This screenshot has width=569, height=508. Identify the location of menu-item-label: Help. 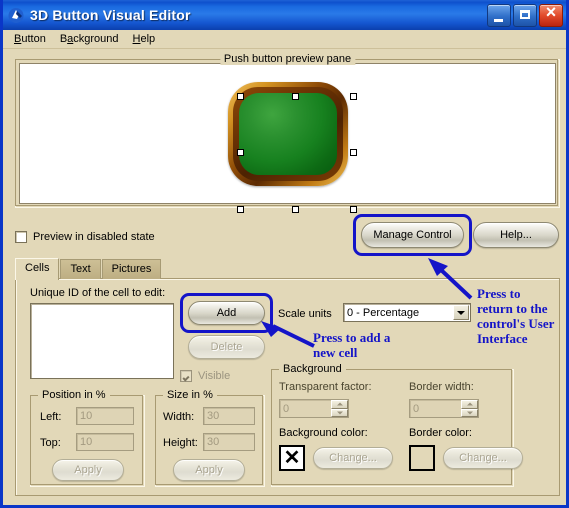
(144, 39).